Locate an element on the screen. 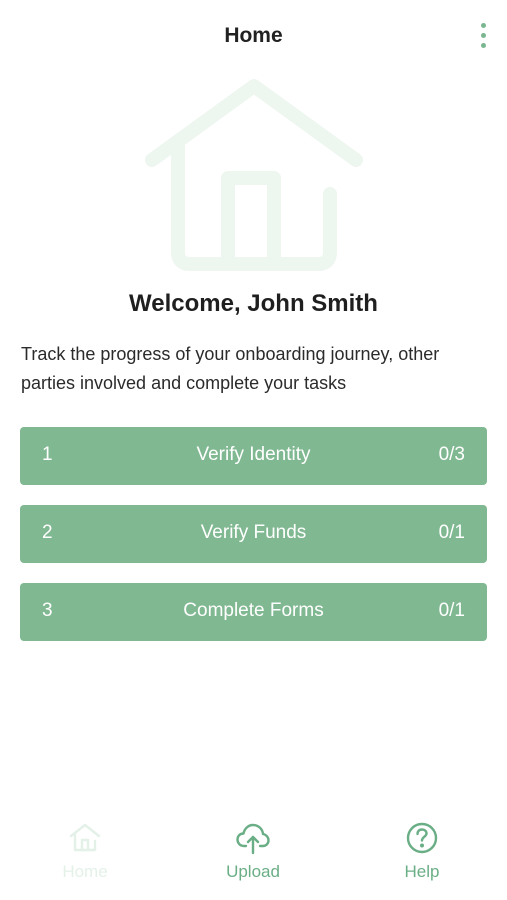  more-vert-icon is located at coordinates (483, 35).